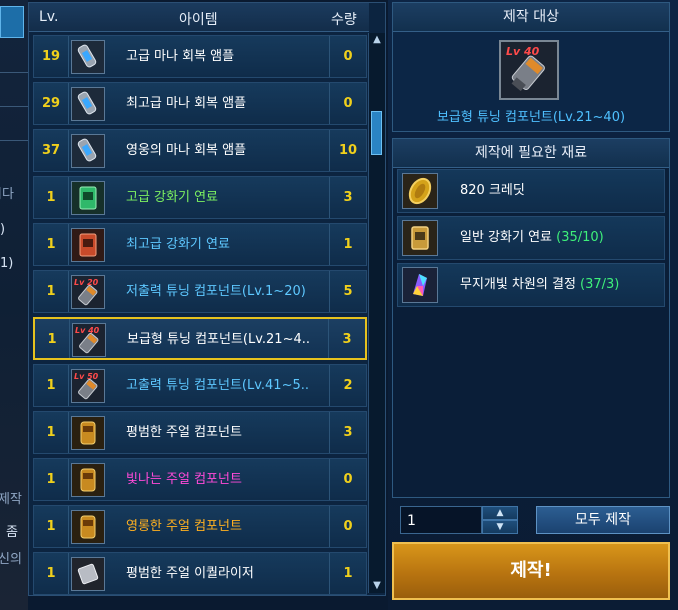  I want to click on item-name: 고급 강화기 연료, so click(172, 197).